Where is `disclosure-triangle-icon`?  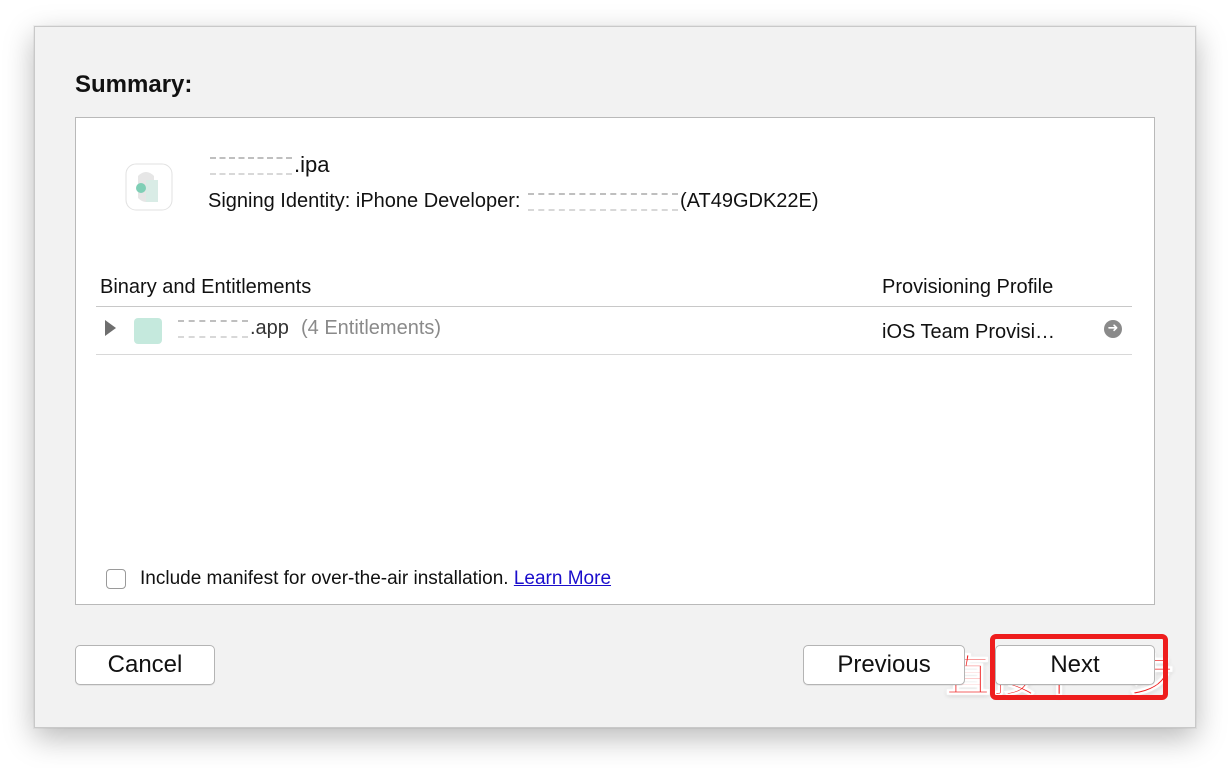
disclosure-triangle-icon is located at coordinates (110, 328).